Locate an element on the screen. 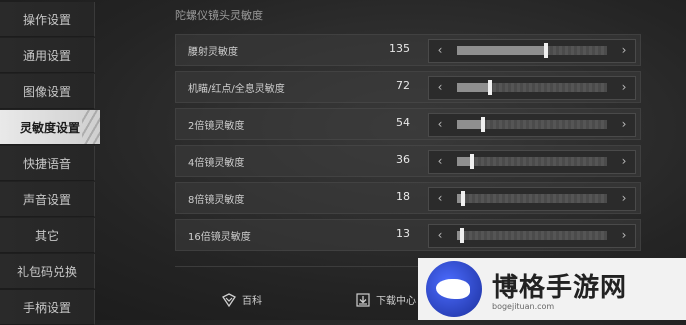  sidebar-item-label: 灵敏度设置 is located at coordinates (49, 127).